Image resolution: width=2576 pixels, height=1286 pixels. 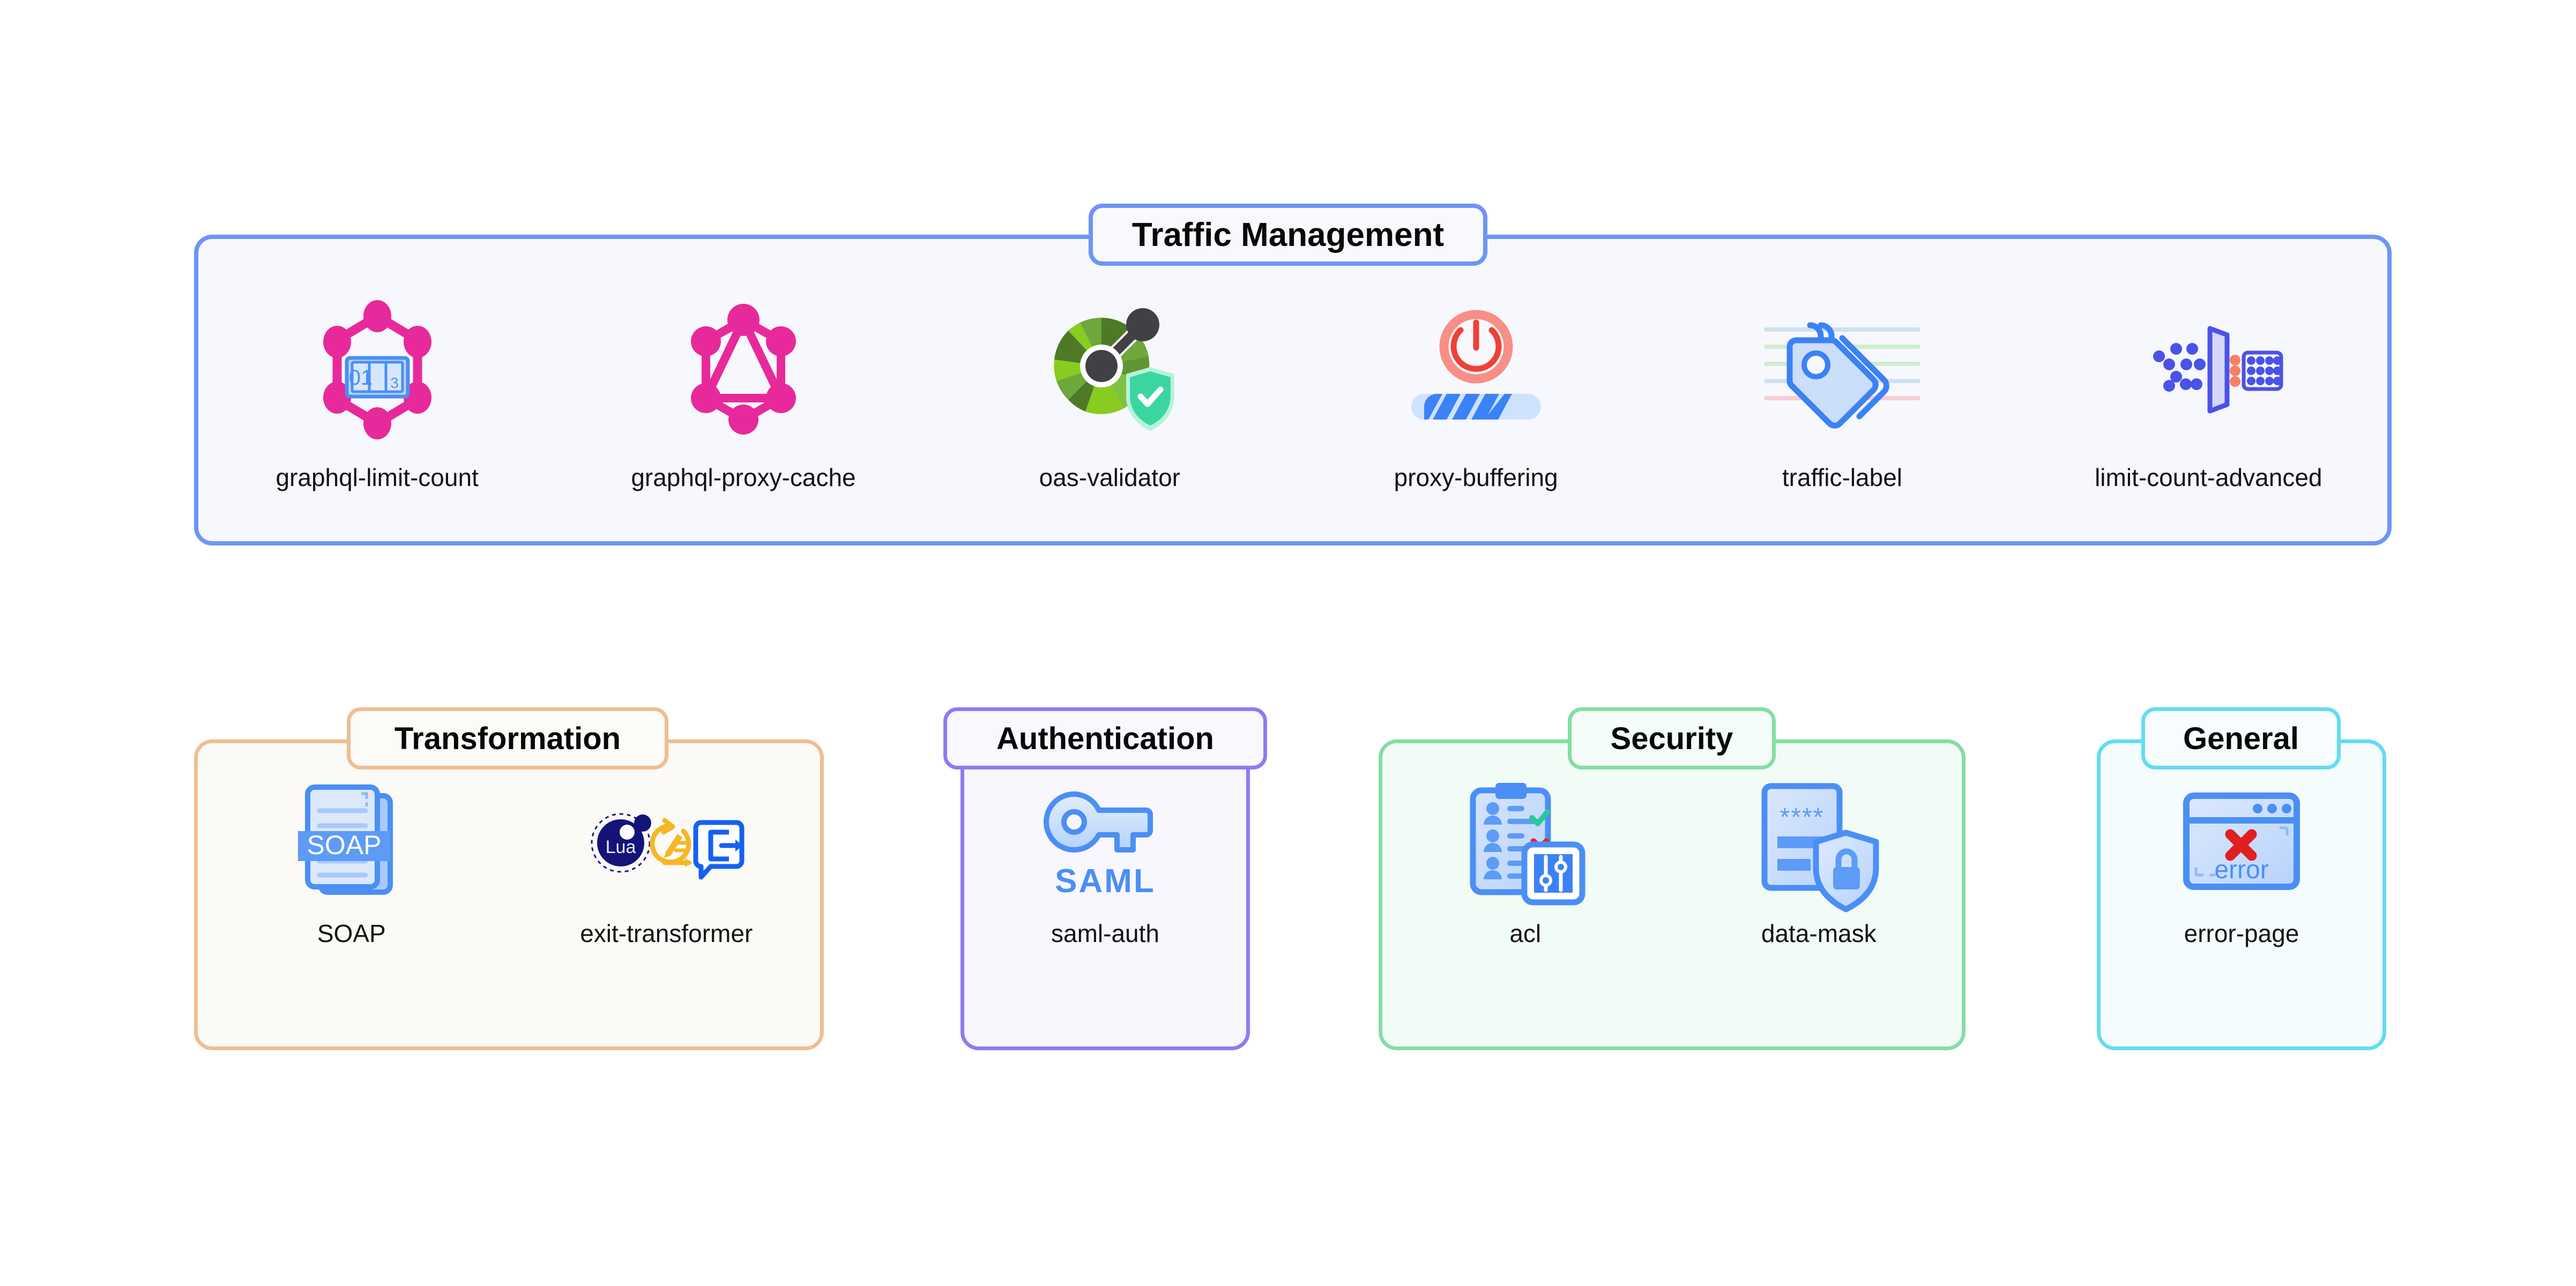 What do you see at coordinates (2241, 933) in the screenshot?
I see `plugin-label: error-page` at bounding box center [2241, 933].